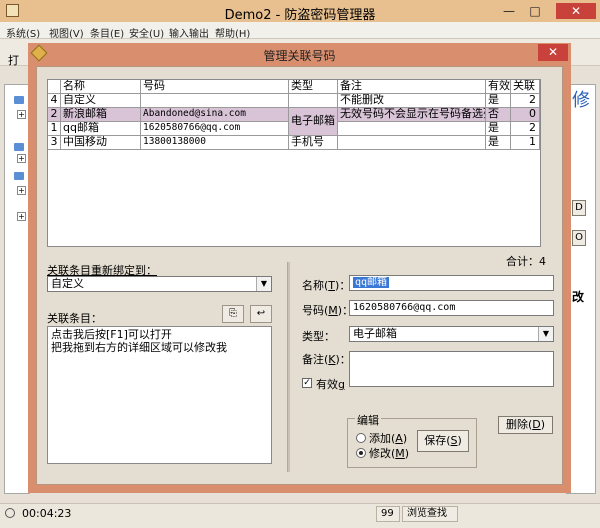 This screenshot has width=600, height=528. I want to click on cell-type: 手机号, so click(313, 143).